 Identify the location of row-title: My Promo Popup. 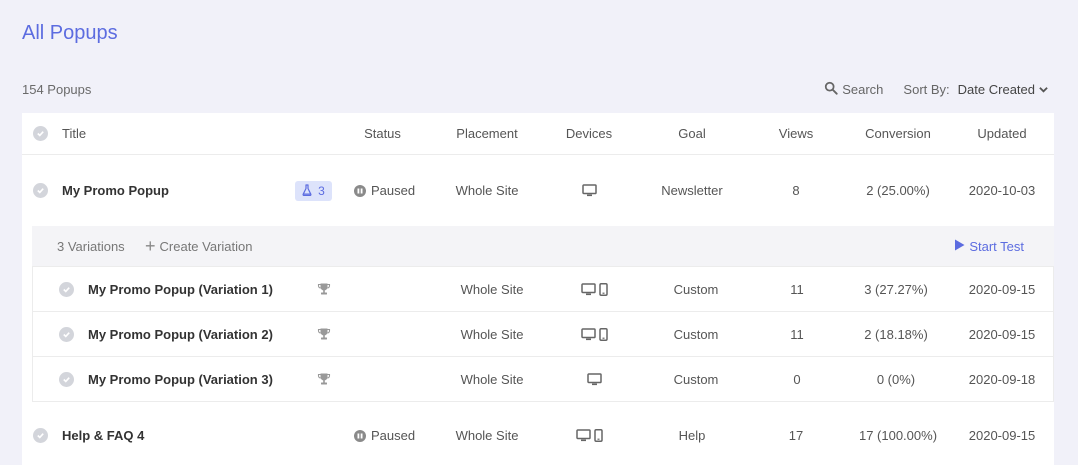
(115, 190).